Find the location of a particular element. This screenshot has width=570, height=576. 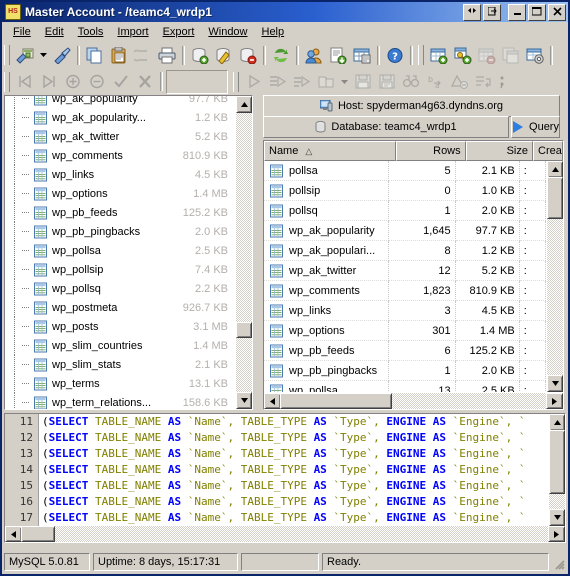

create-view-button is located at coordinates (463, 55).